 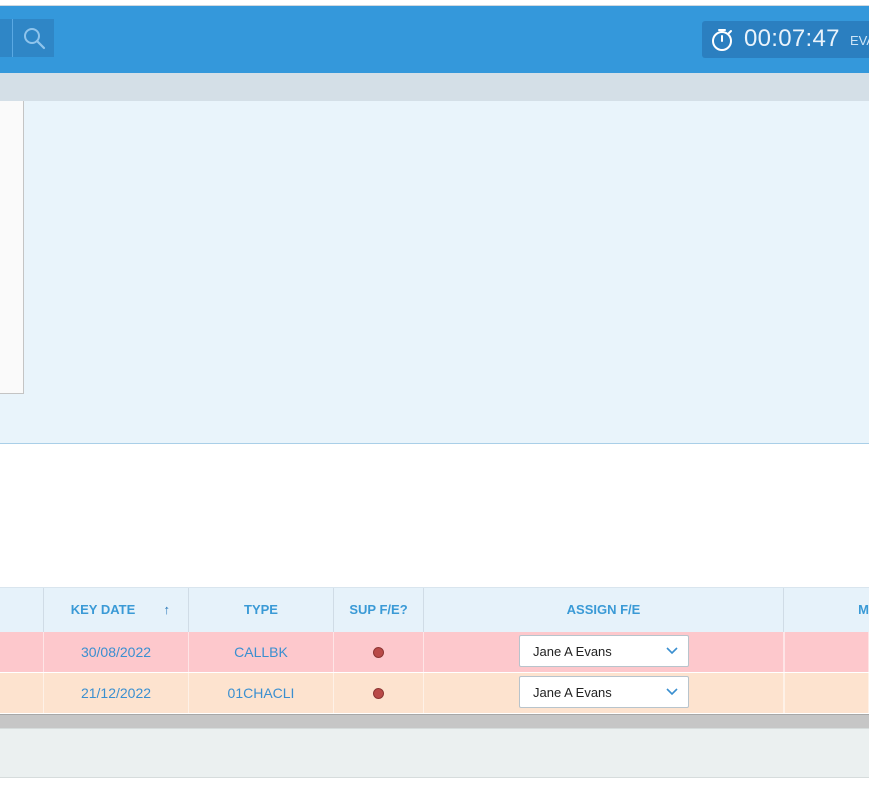 I want to click on side-pane, so click(x=12, y=247).